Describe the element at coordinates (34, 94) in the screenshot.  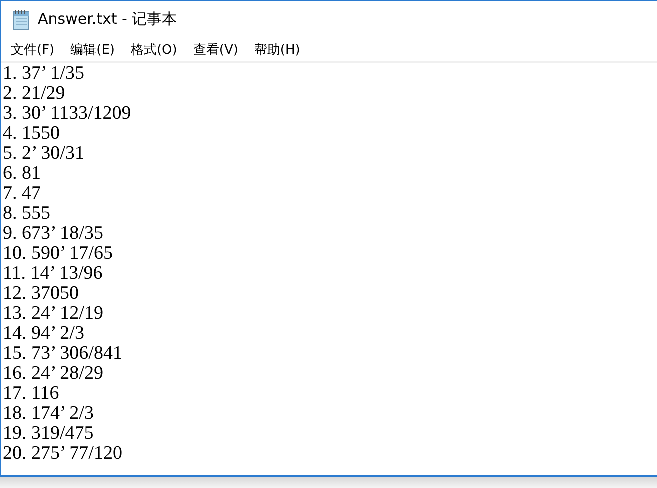
I see `text-line: 2. 21/29` at that location.